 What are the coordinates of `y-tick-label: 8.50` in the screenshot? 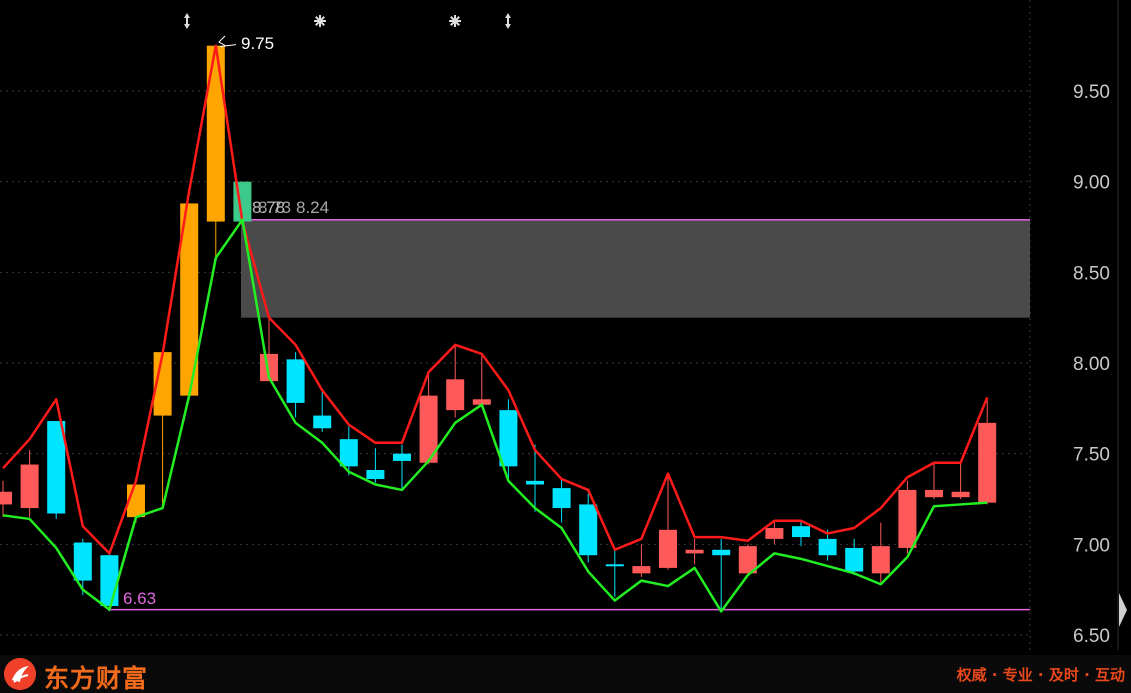 It's located at (1091, 273).